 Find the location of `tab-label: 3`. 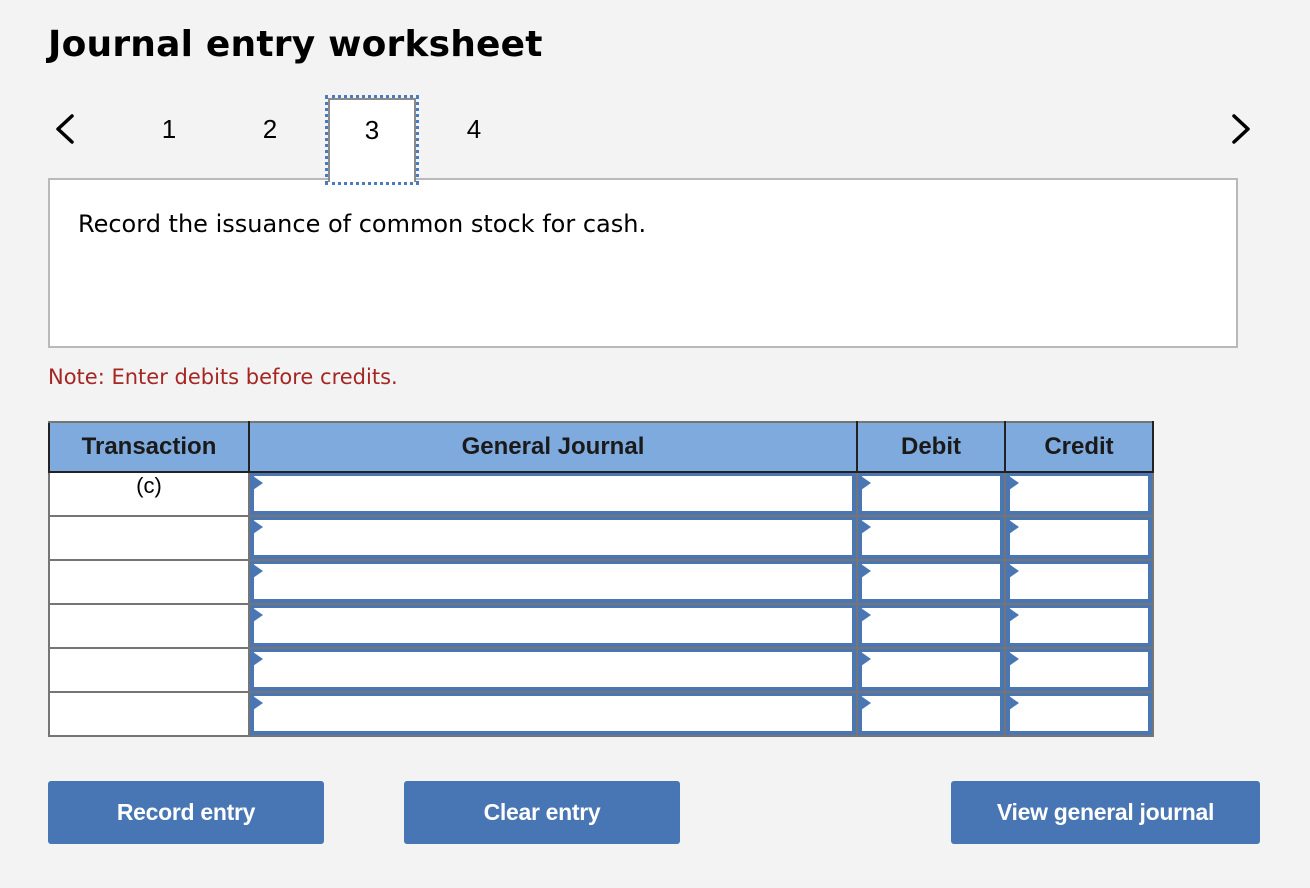

tab-label: 3 is located at coordinates (372, 129).